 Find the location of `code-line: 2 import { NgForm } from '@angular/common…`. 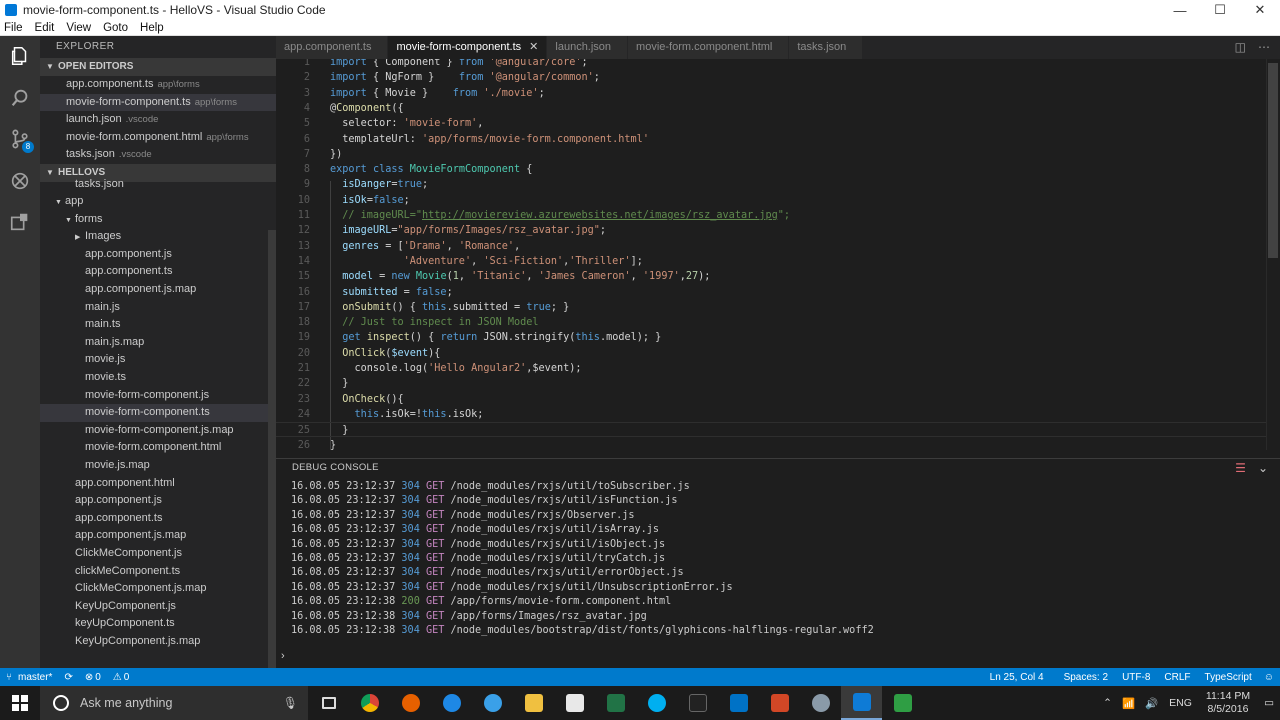

code-line: 2 import { NgForm } from '@angular/common… is located at coordinates (771, 77).